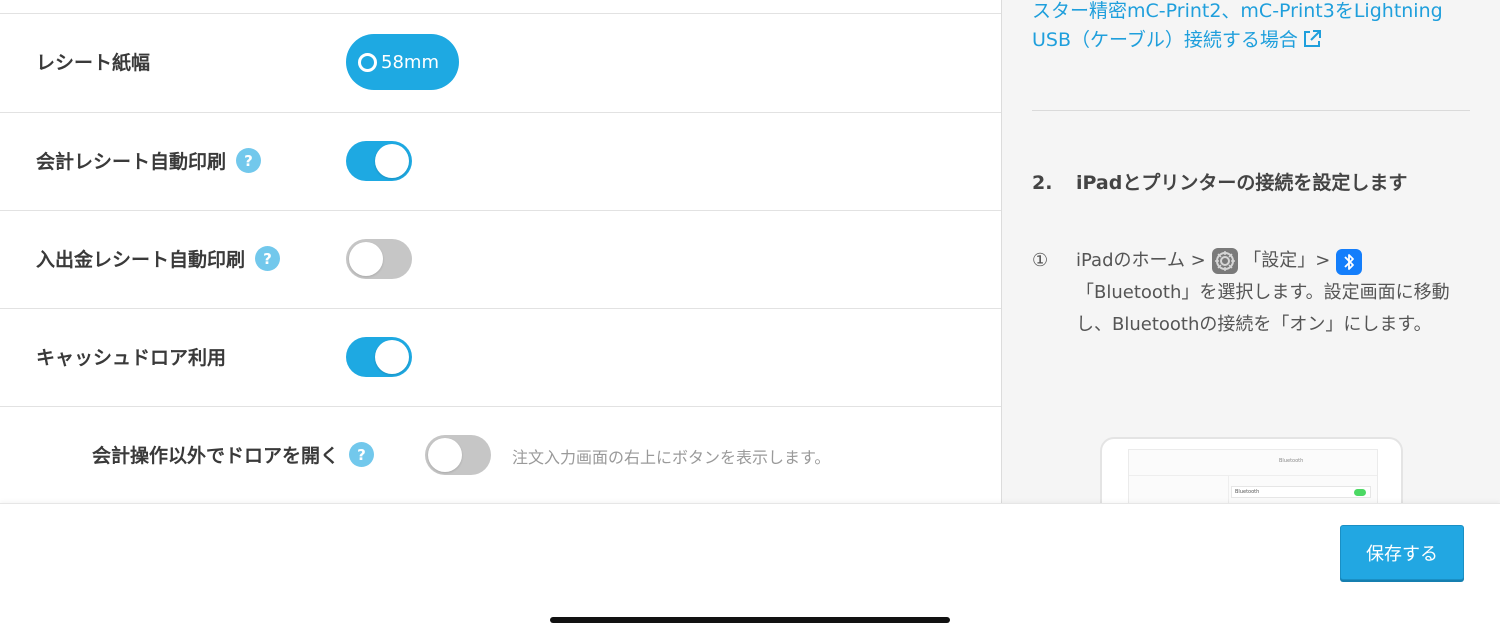 This screenshot has height=632, width=1500. I want to click on radio-circle-icon, so click(367, 62).